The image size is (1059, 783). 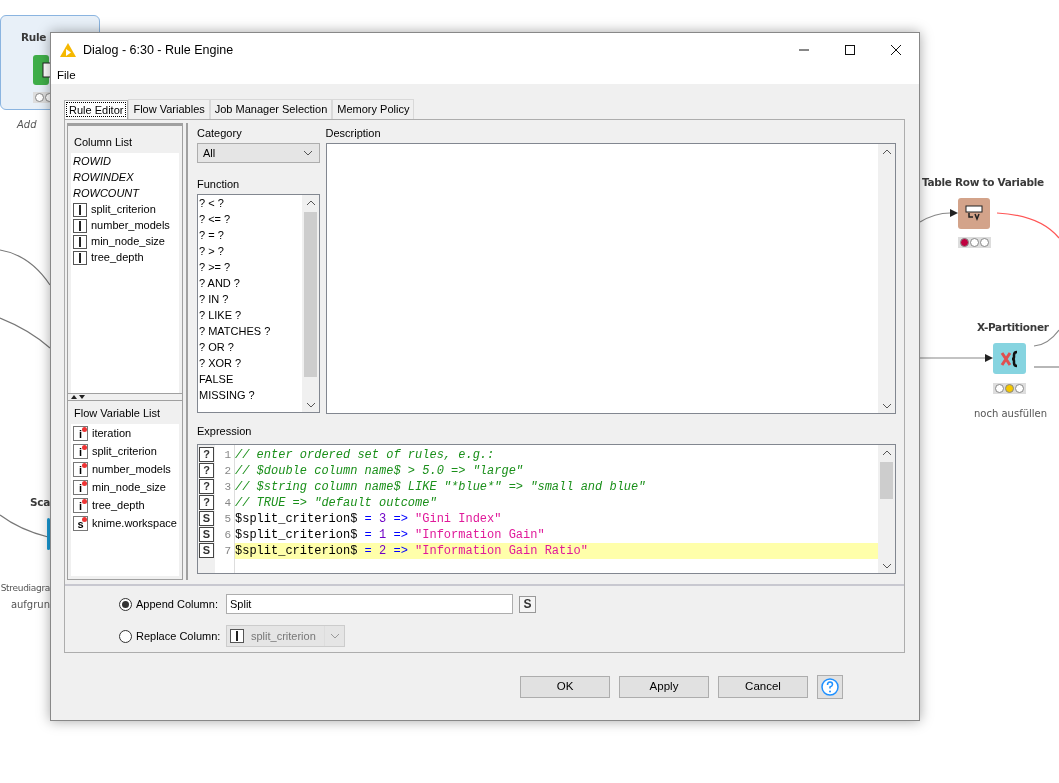 What do you see at coordinates (25, 588) in the screenshot?
I see `node-annotation: Streudiagra` at bounding box center [25, 588].